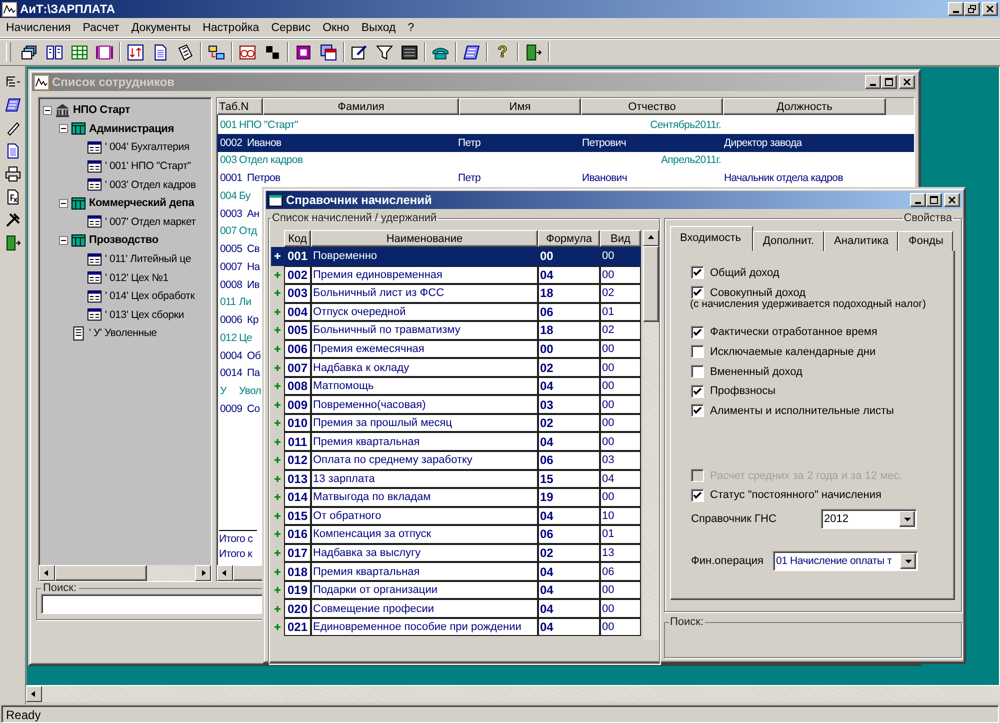 The image size is (1000, 724). Describe the element at coordinates (456, 423) in the screenshot. I see `table-row: 010 Премия за прошлый месяц 02 00` at that location.